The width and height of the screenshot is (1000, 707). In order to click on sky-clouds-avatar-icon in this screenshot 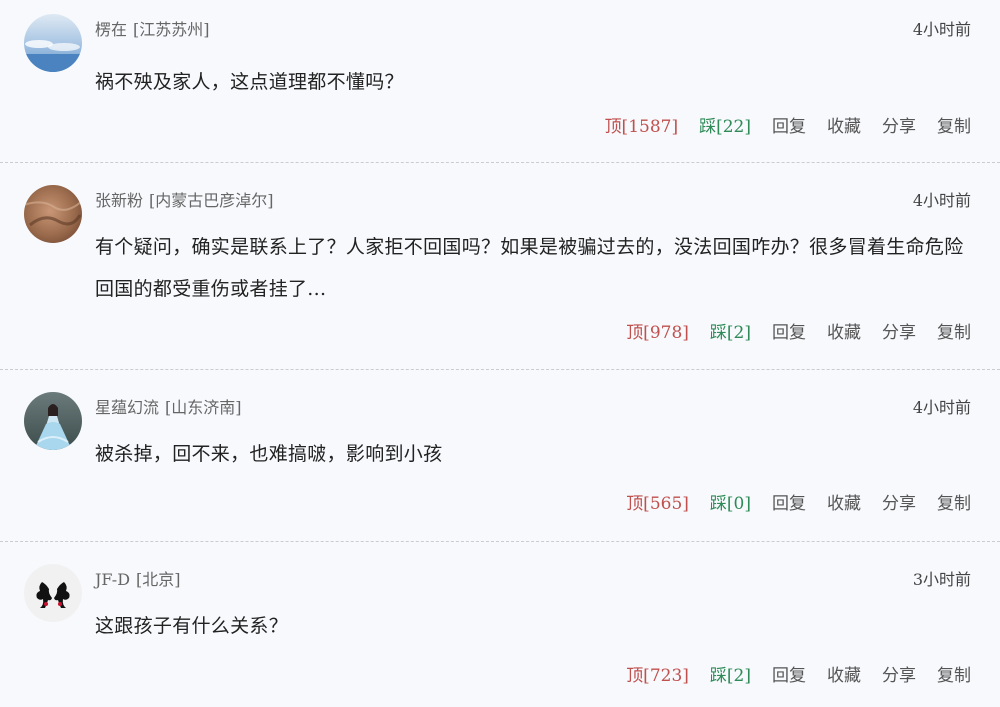, I will do `click(53, 43)`.